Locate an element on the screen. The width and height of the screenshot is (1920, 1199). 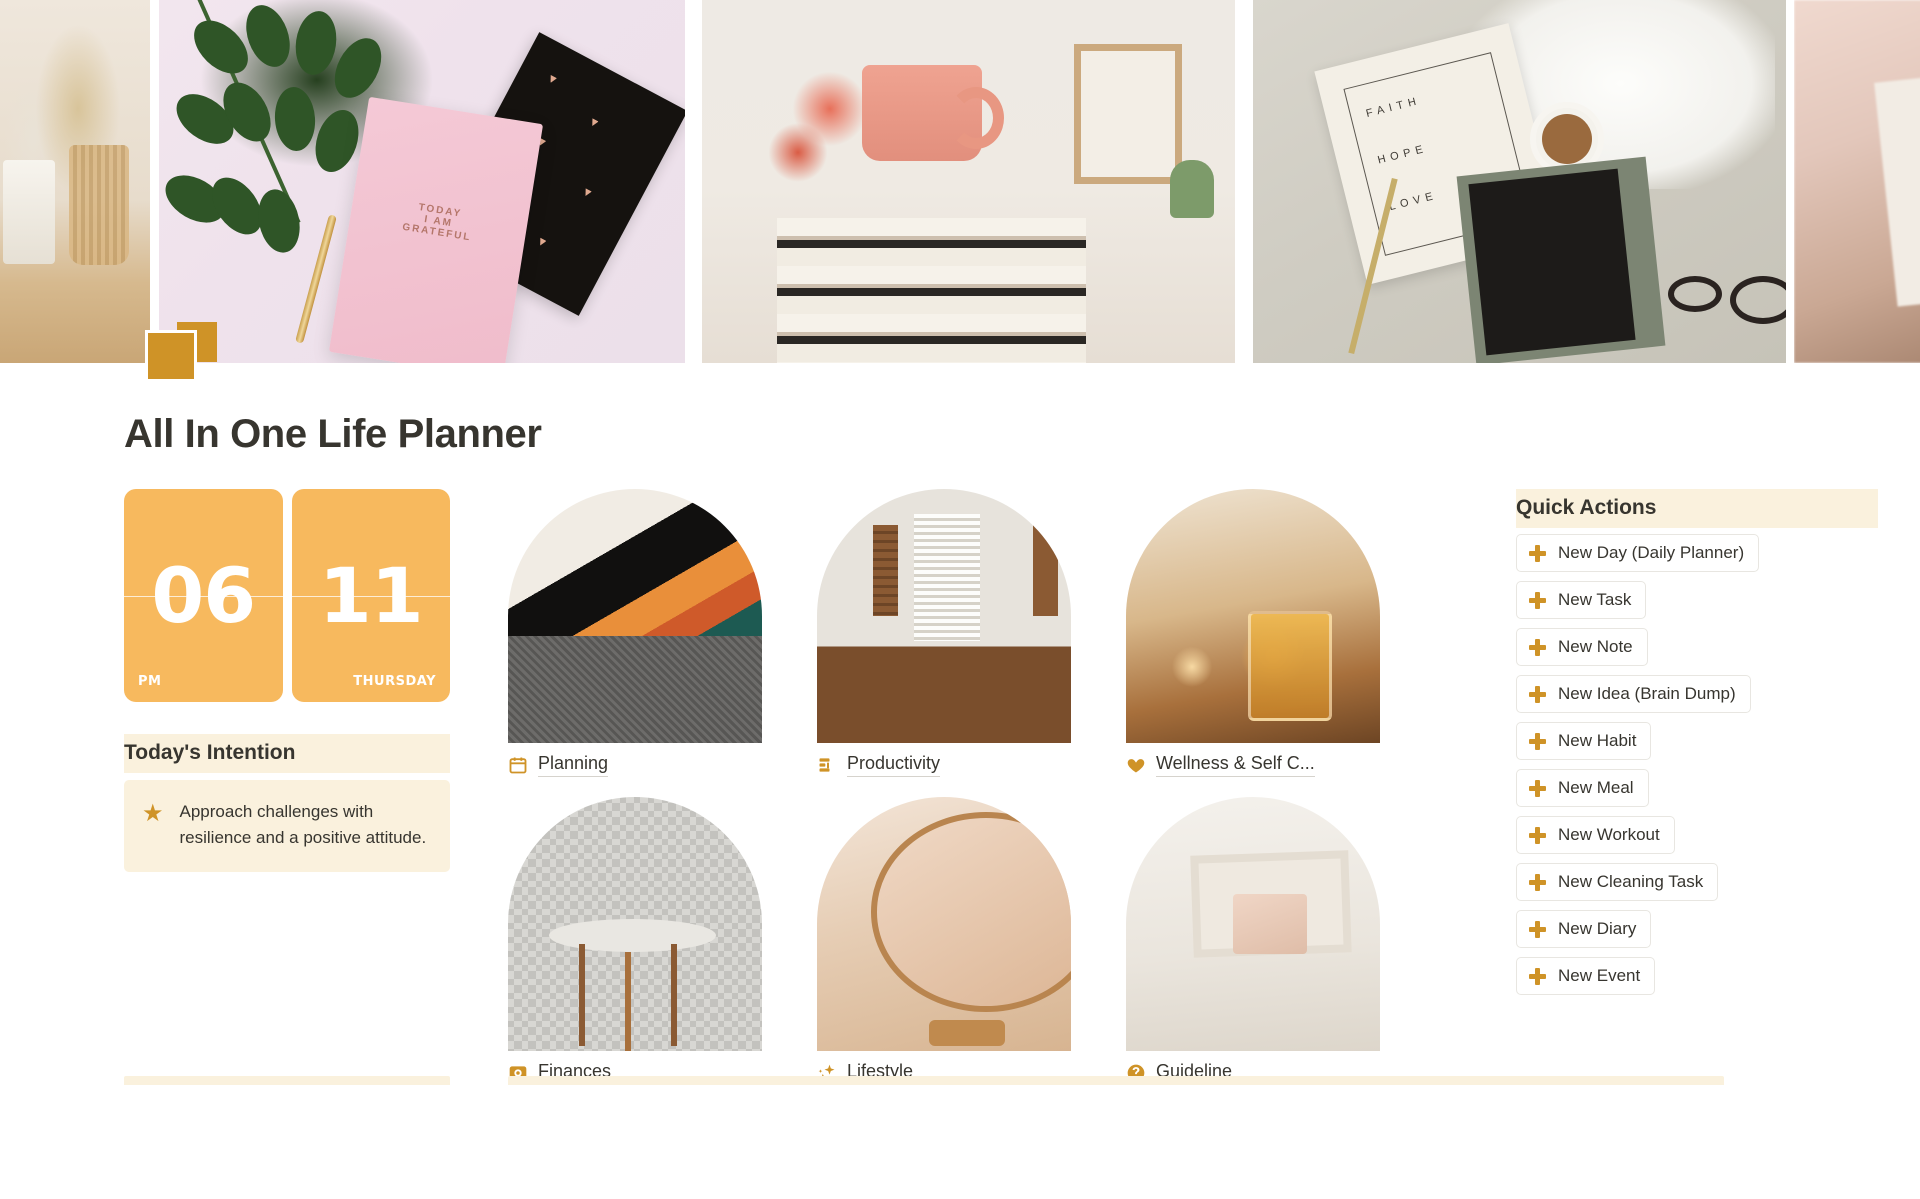
quick-actions-heading: Quick Actions is located at coordinates (1697, 508).